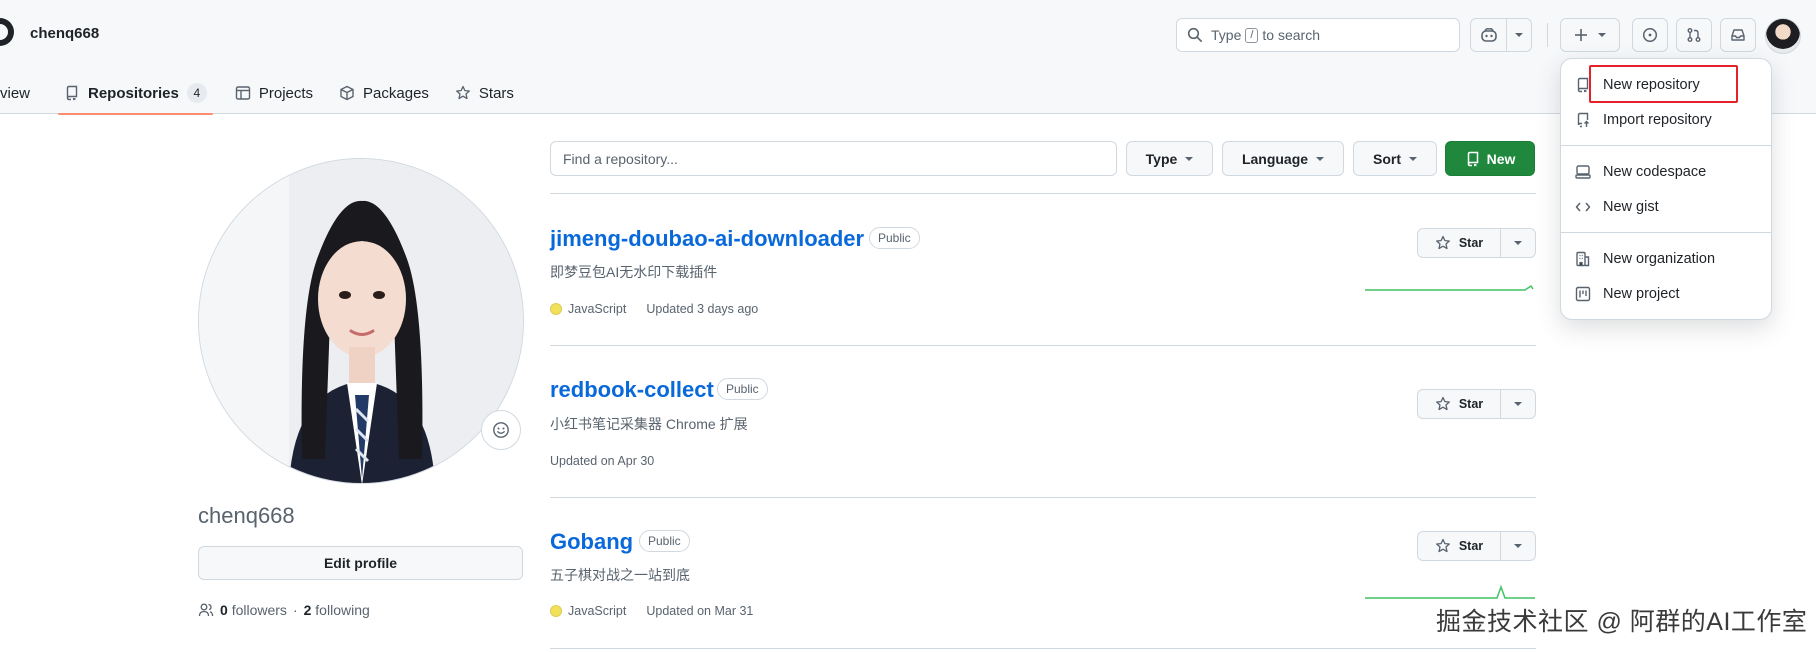  I want to click on inbox-button, so click(1738, 35).